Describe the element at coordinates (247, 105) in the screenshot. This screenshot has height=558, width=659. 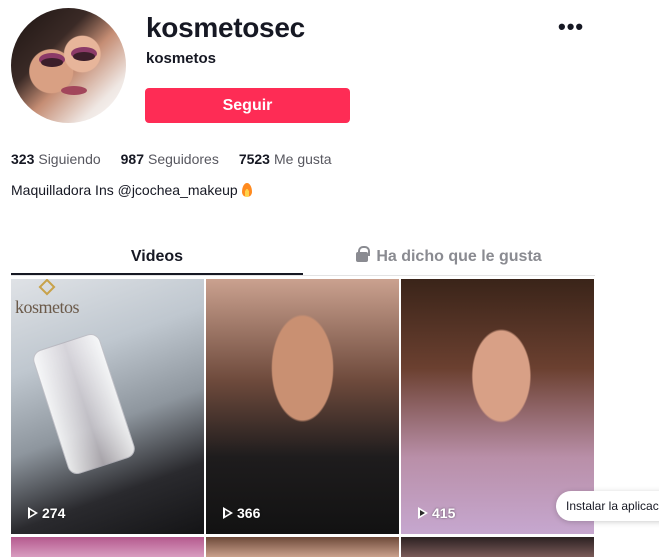
I see `follow-button: Seguir` at that location.